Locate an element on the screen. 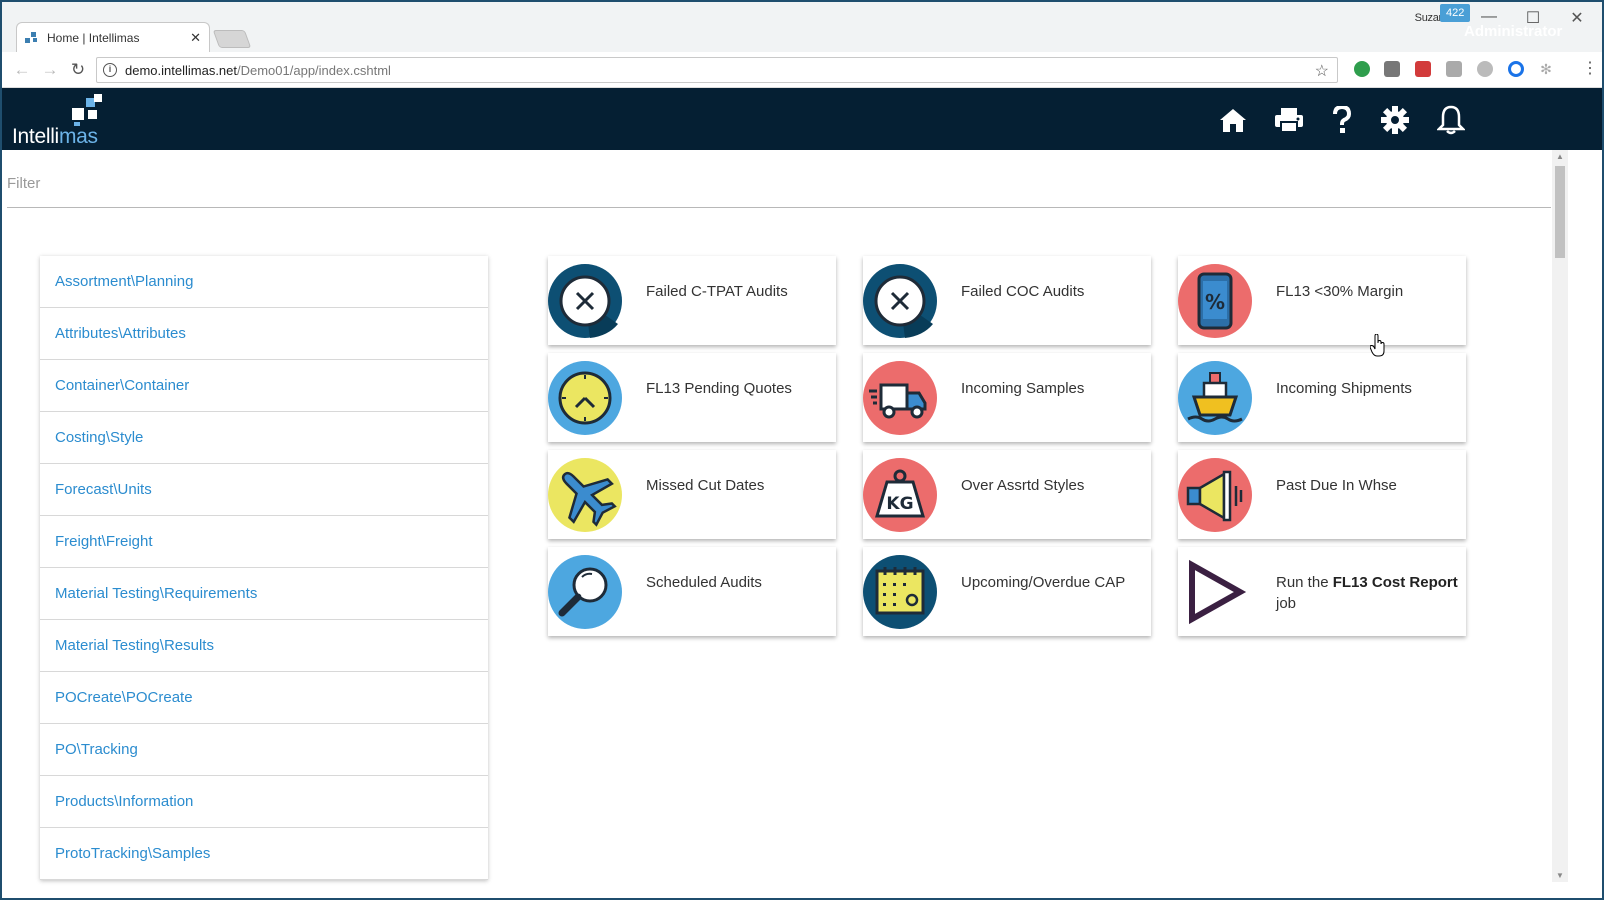 This screenshot has width=1604, height=900. kg-weight-icon: KG is located at coordinates (900, 495).